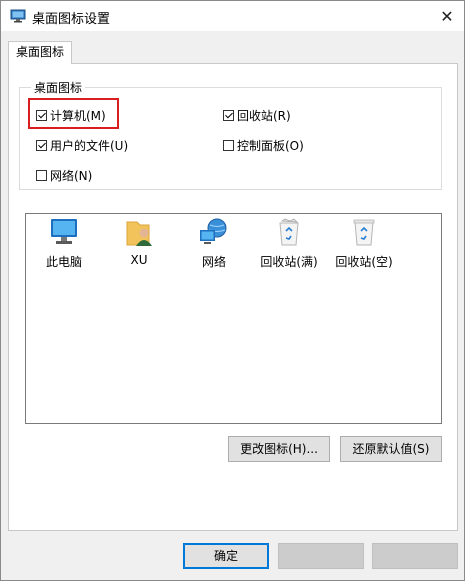 This screenshot has width=465, height=581. What do you see at coordinates (270, 146) in the screenshot?
I see `checkbox-label: 控制面板(O)` at bounding box center [270, 146].